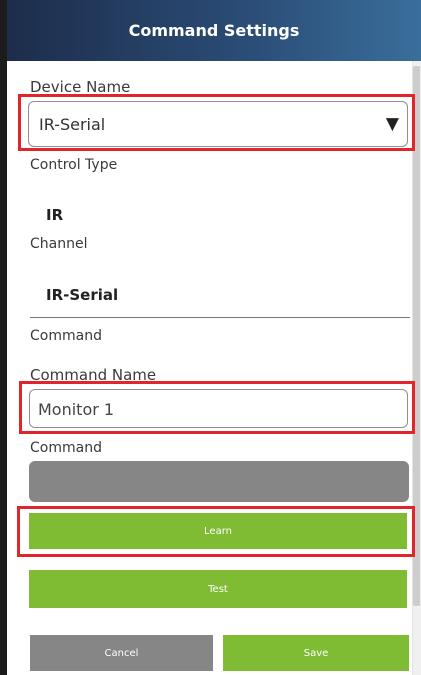 This screenshot has height=675, width=421. I want to click on cancel-button: Cancel, so click(121, 653).